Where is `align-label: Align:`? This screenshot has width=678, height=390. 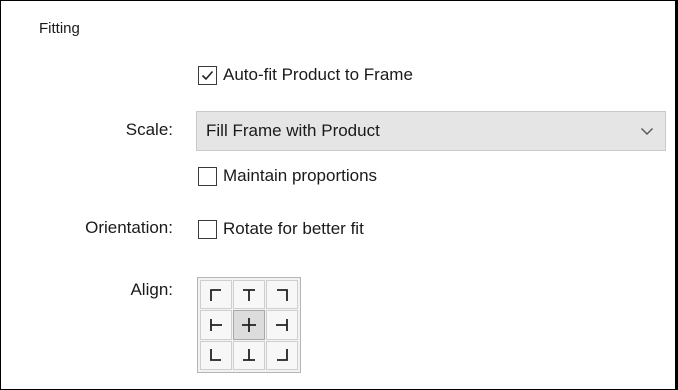
align-label: Align: is located at coordinates (151, 289).